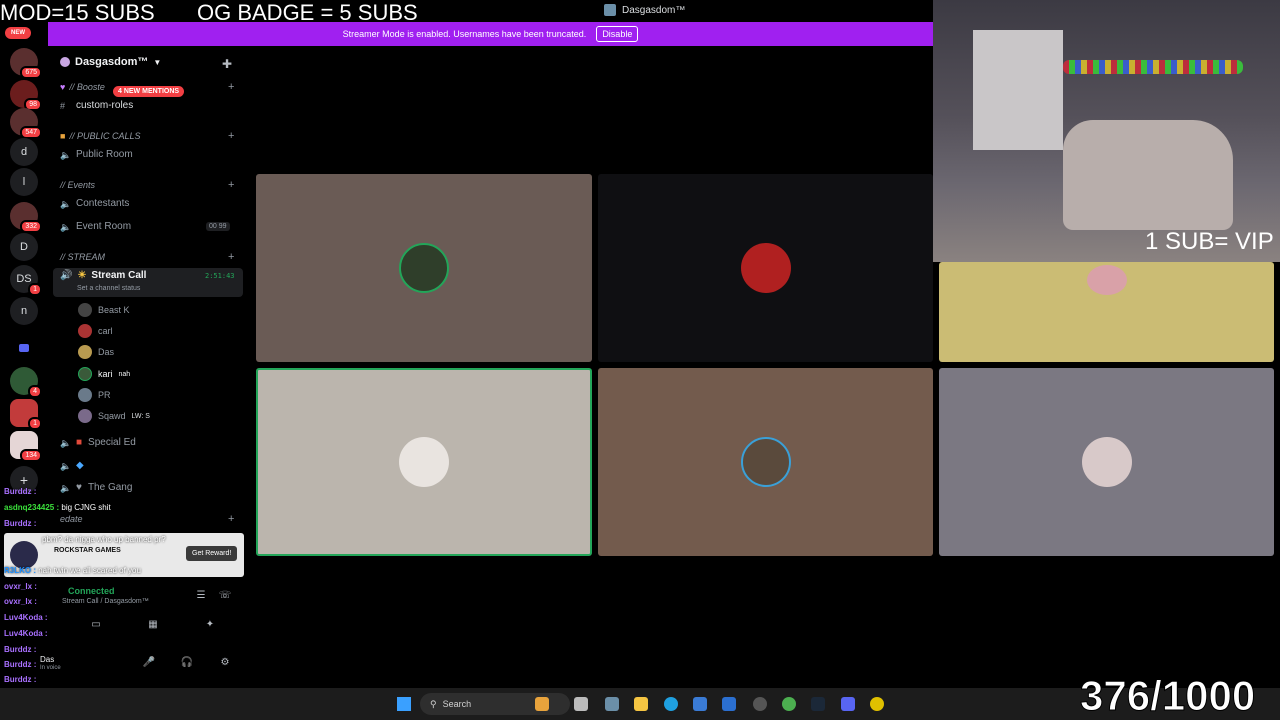 This screenshot has height=720, width=1280. Describe the element at coordinates (466, 11) in the screenshot. I see `window-titlebar` at that location.